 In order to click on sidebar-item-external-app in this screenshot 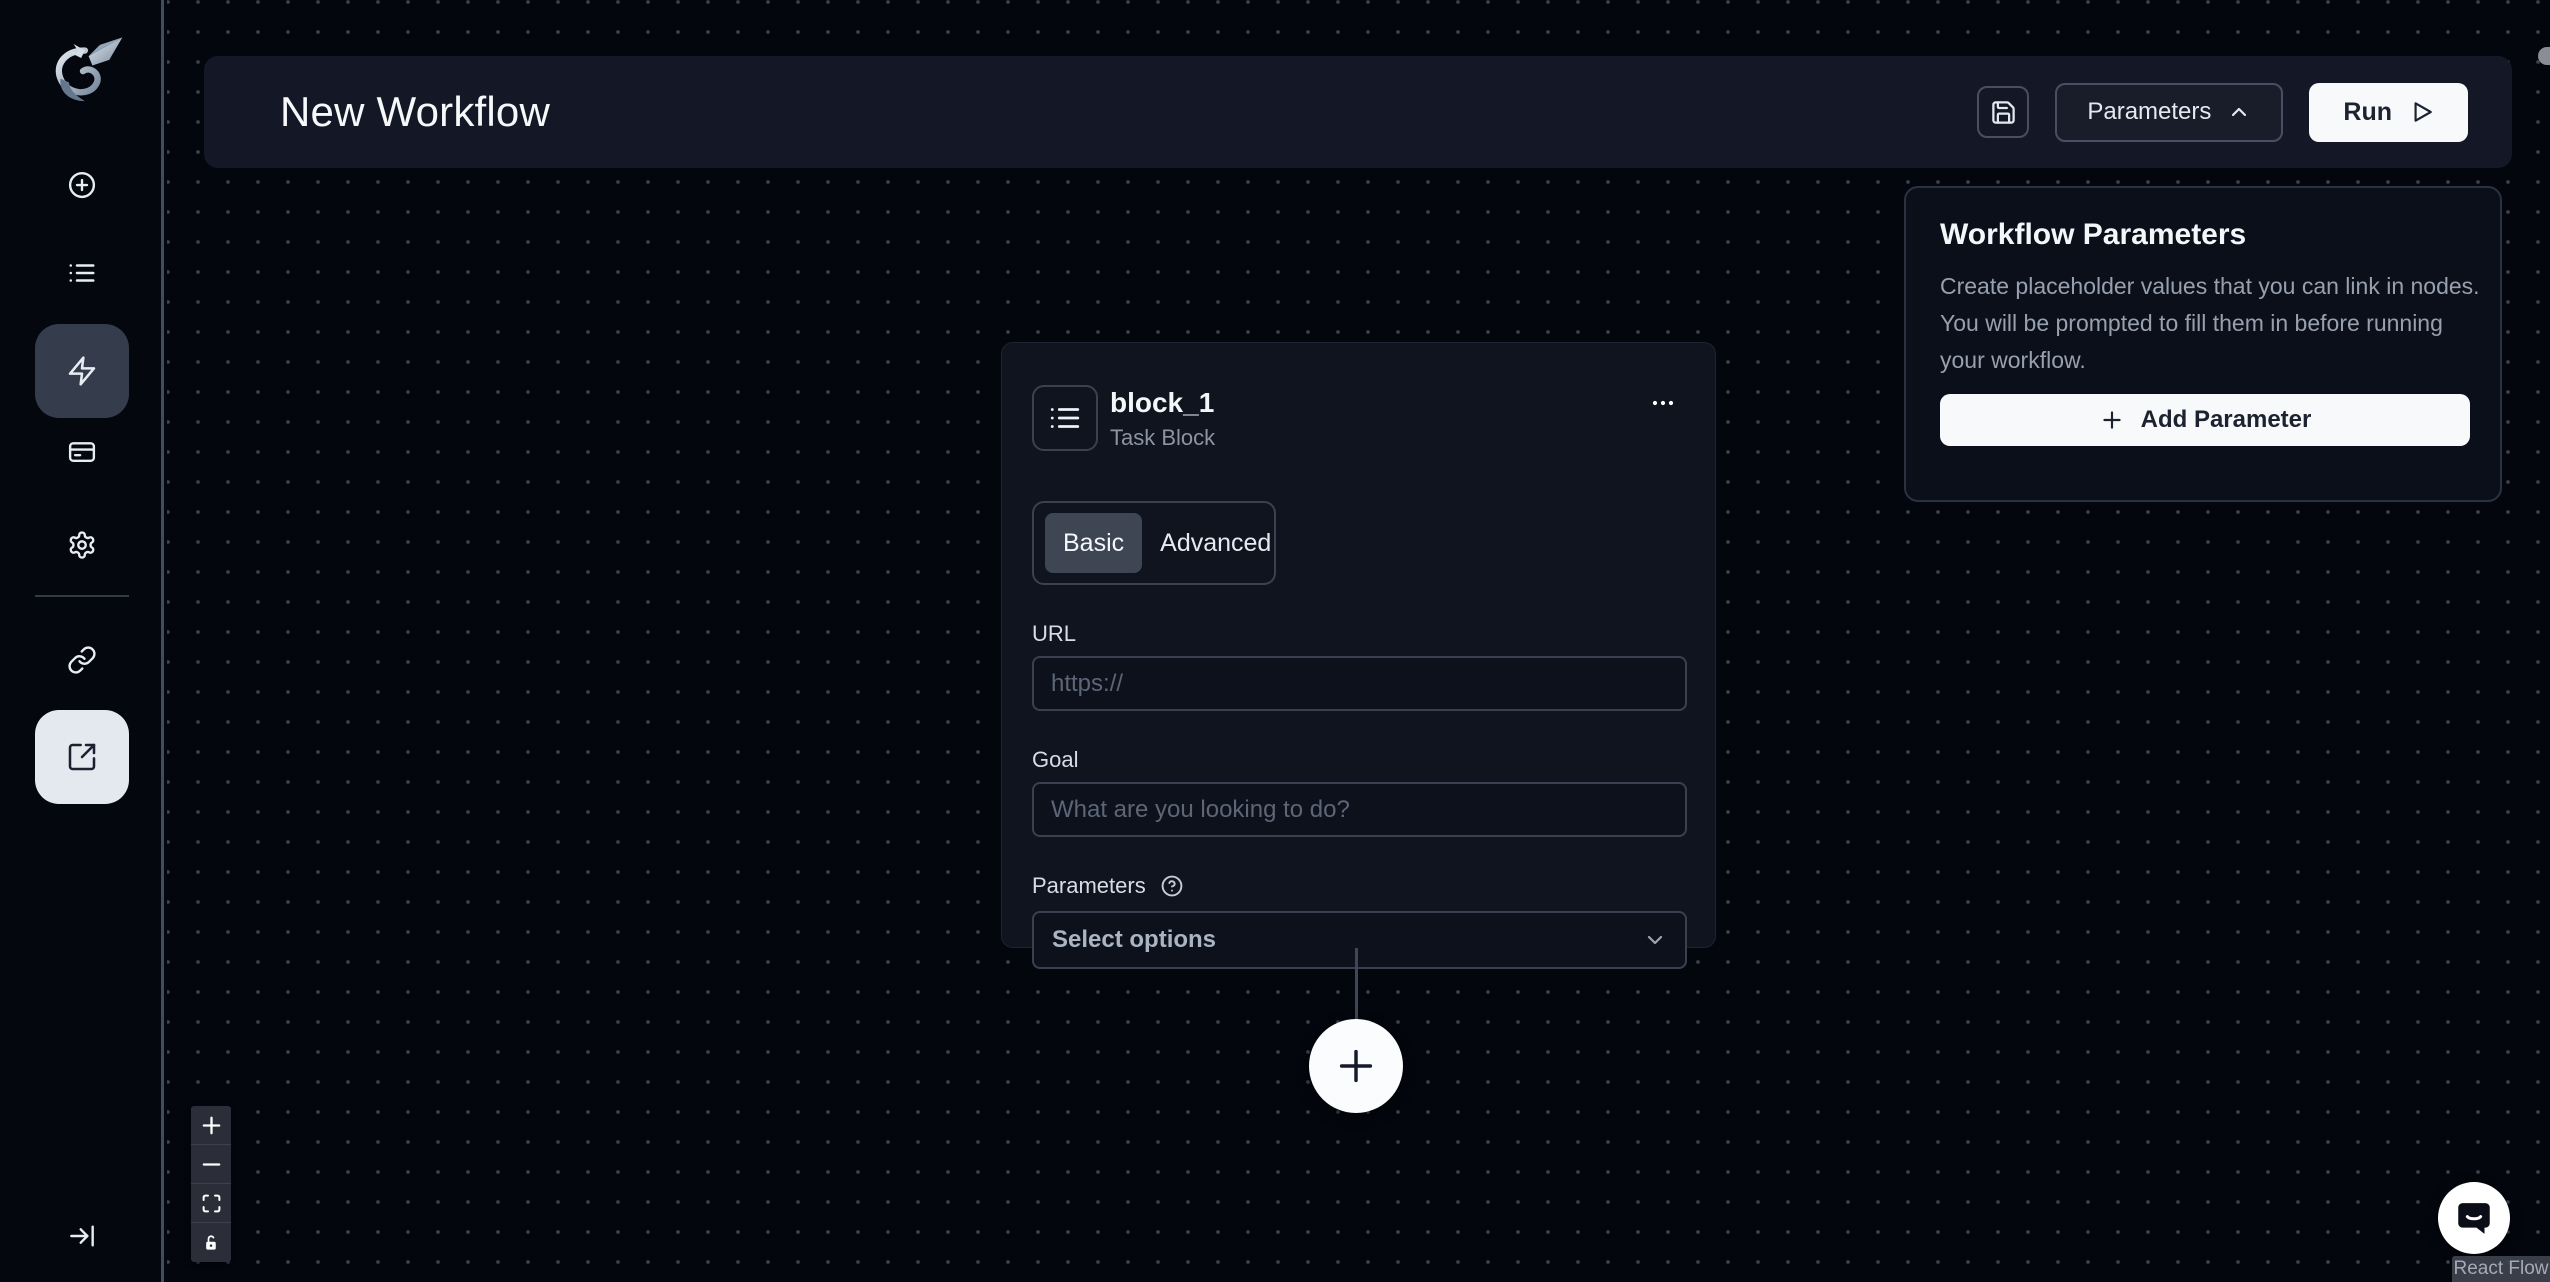, I will do `click(82, 757)`.